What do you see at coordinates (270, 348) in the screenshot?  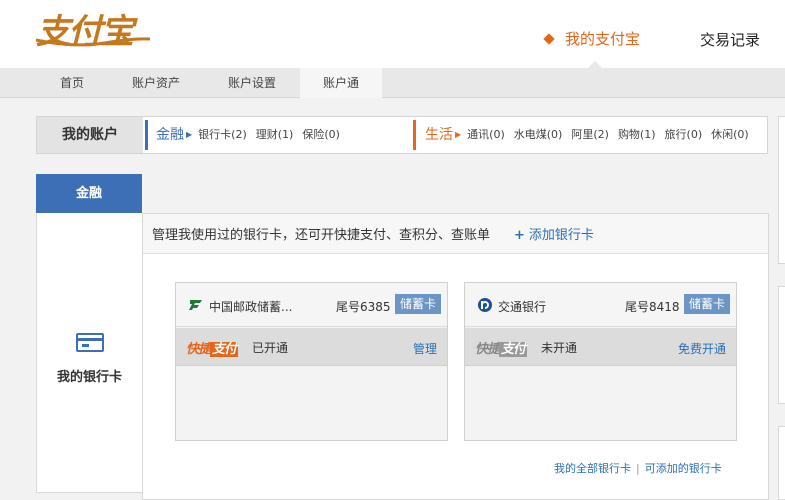 I see `quick-pay-status: 已开通` at bounding box center [270, 348].